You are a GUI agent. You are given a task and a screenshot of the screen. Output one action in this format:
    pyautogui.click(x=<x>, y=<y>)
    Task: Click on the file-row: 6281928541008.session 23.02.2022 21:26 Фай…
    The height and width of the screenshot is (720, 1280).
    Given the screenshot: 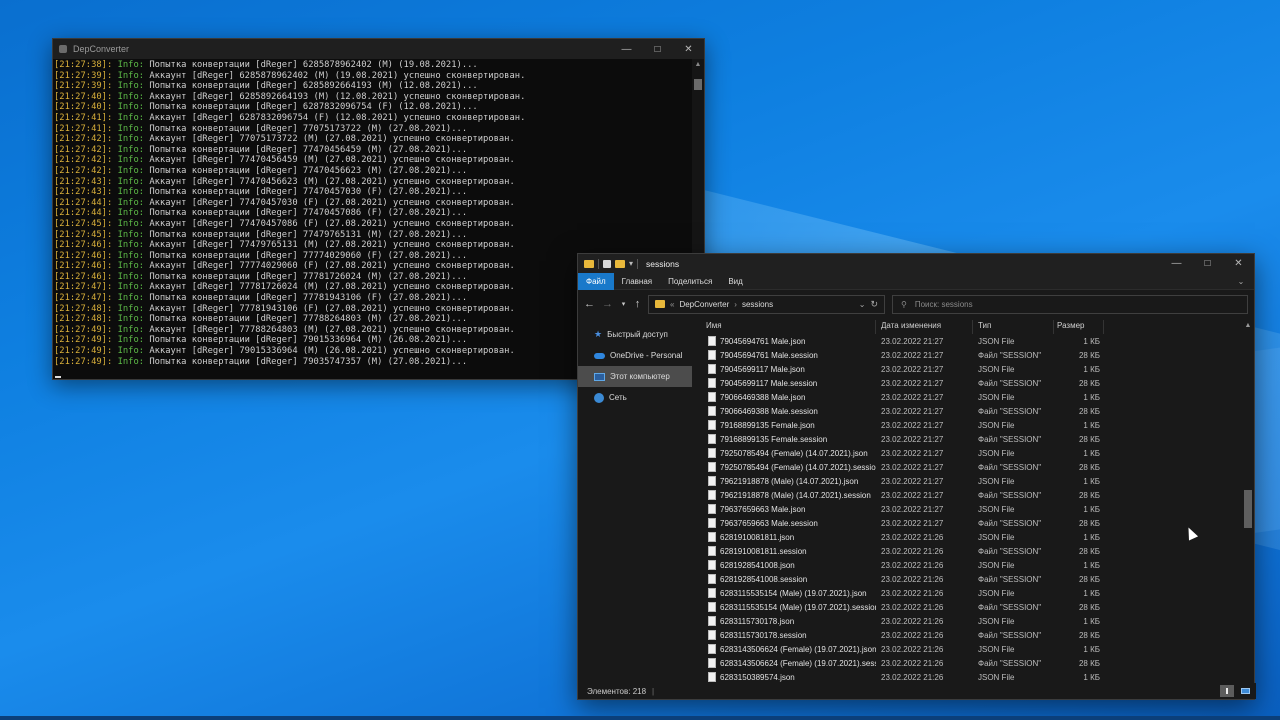 What is the action you would take?
    pyautogui.click(x=968, y=579)
    